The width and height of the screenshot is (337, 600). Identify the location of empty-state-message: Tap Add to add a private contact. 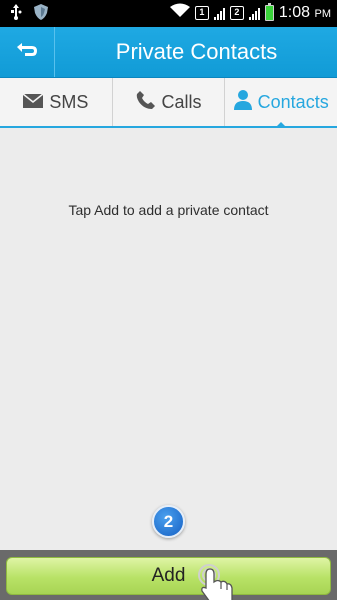
(168, 210).